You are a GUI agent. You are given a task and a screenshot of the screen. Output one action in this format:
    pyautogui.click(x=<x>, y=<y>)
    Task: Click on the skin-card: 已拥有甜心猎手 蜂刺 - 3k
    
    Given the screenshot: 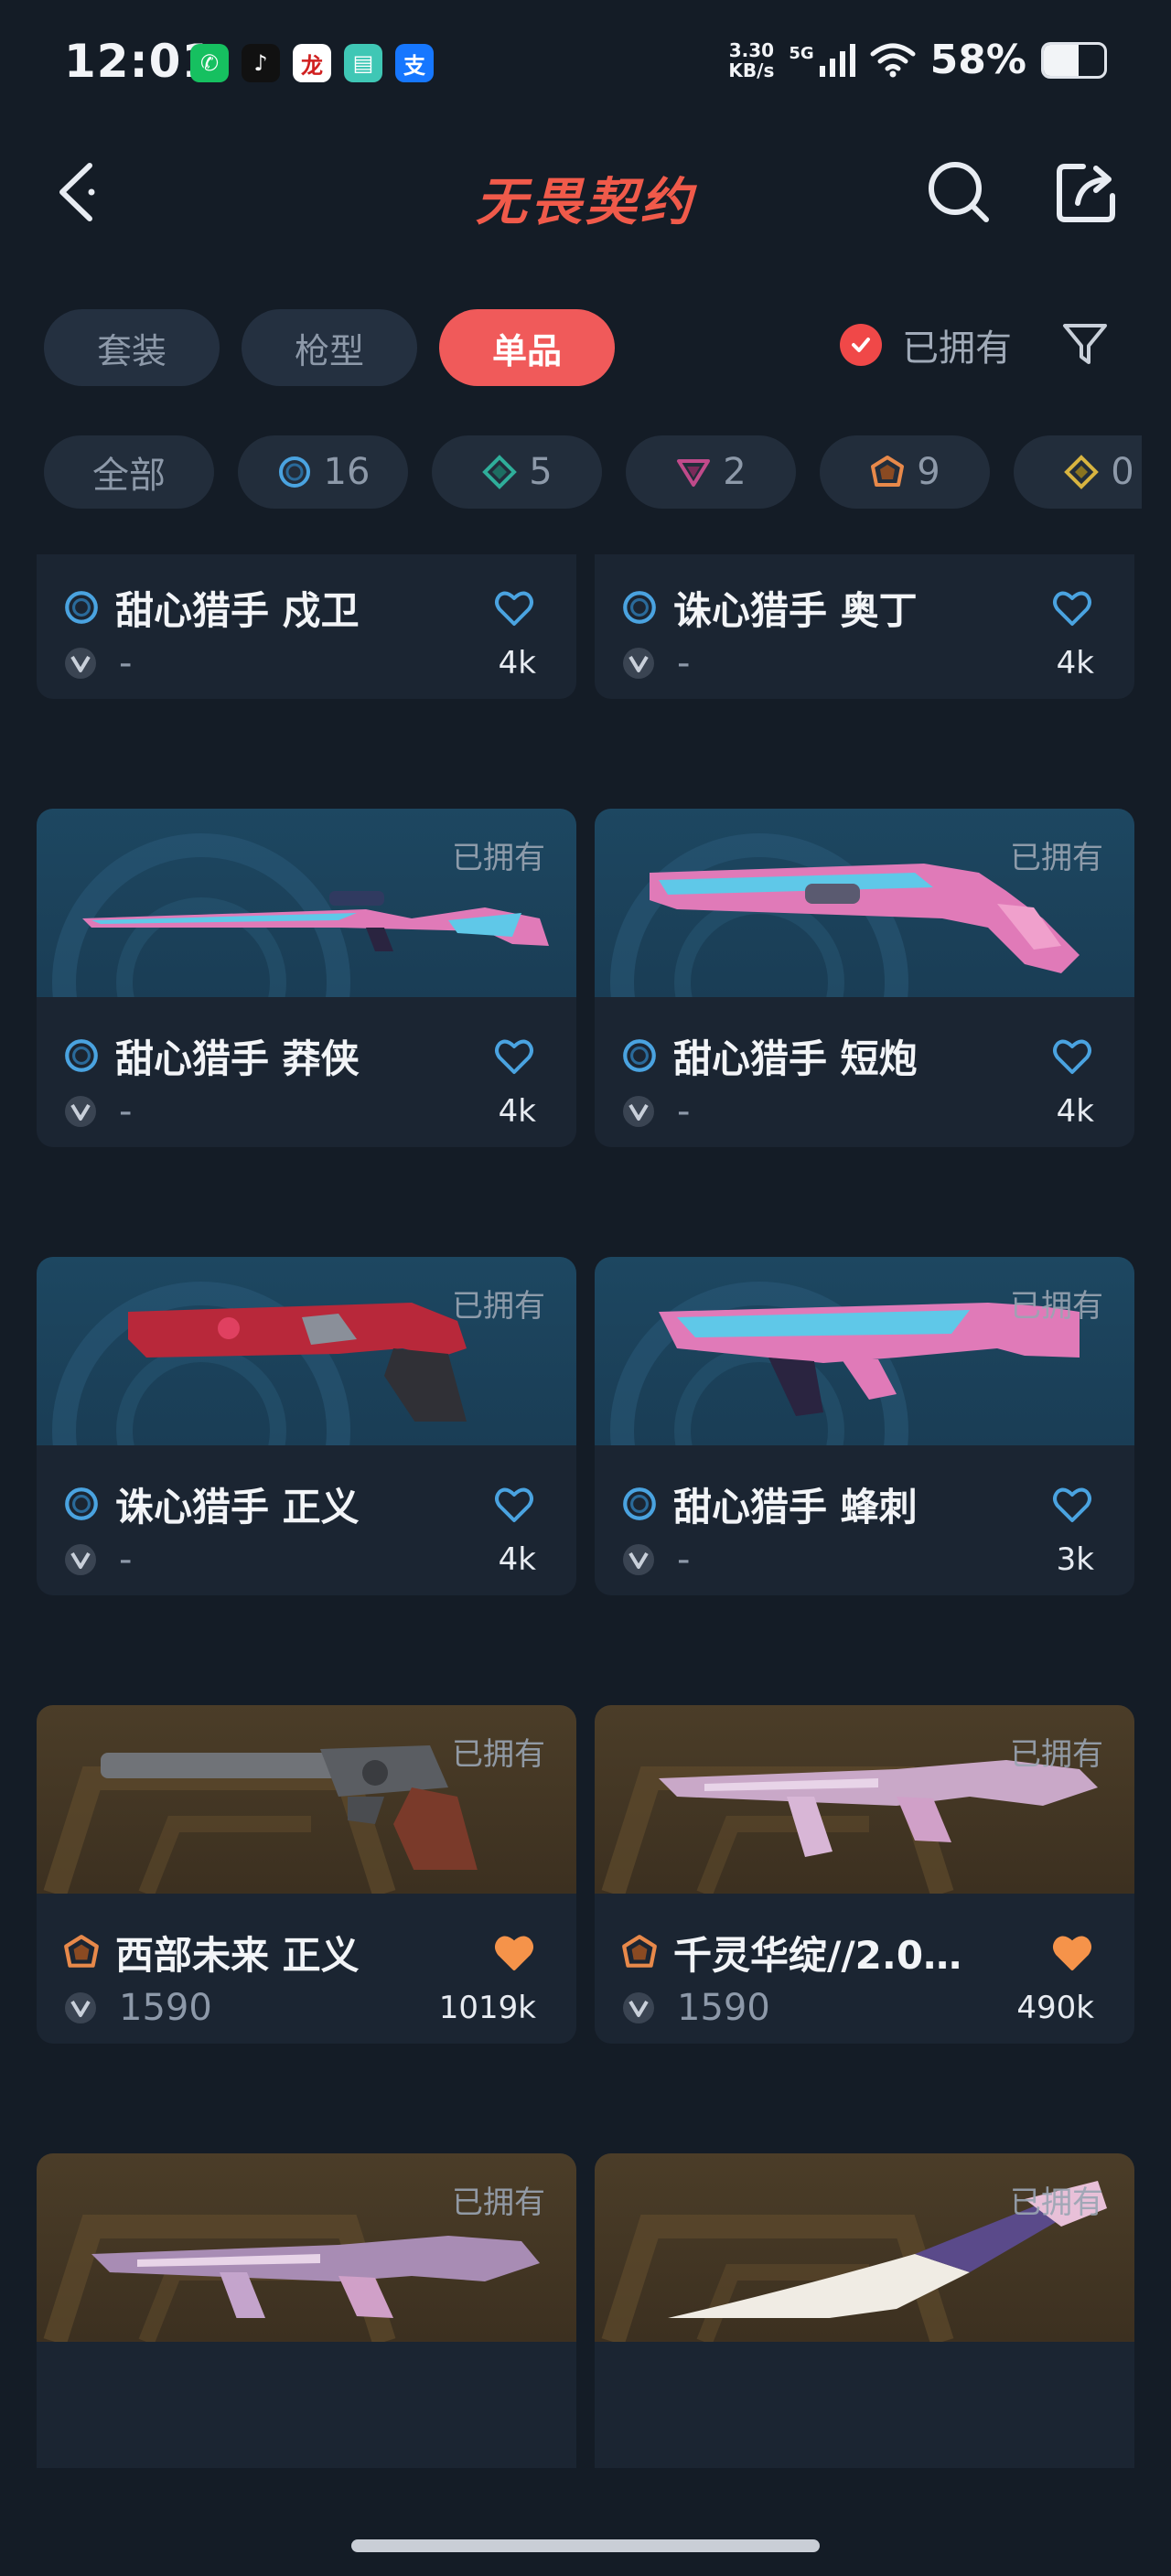 What is the action you would take?
    pyautogui.click(x=864, y=1426)
    